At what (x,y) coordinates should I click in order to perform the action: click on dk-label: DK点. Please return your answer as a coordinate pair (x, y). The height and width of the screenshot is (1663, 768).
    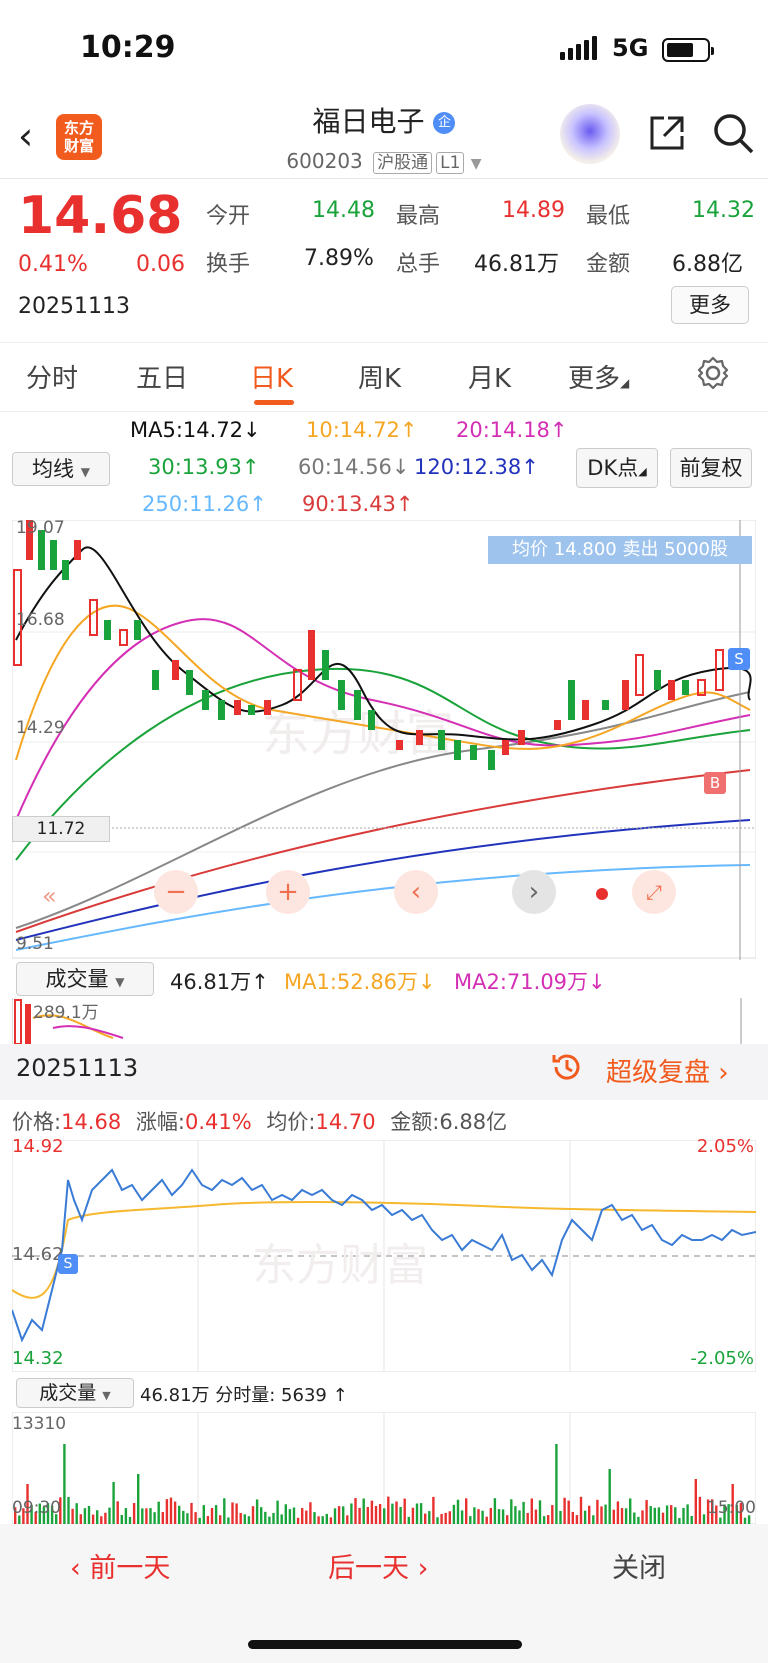
    Looking at the image, I should click on (613, 468).